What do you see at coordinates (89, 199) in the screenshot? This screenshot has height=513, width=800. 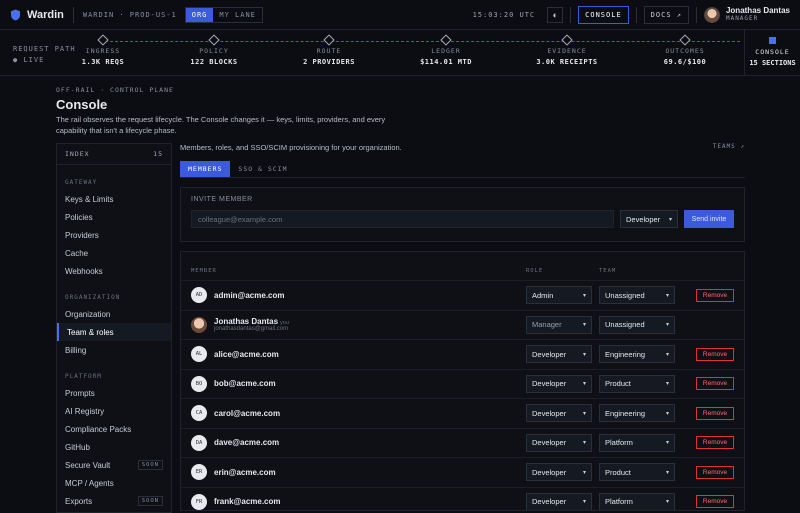 I see `sidebar-item-label: Keys & Limits` at bounding box center [89, 199].